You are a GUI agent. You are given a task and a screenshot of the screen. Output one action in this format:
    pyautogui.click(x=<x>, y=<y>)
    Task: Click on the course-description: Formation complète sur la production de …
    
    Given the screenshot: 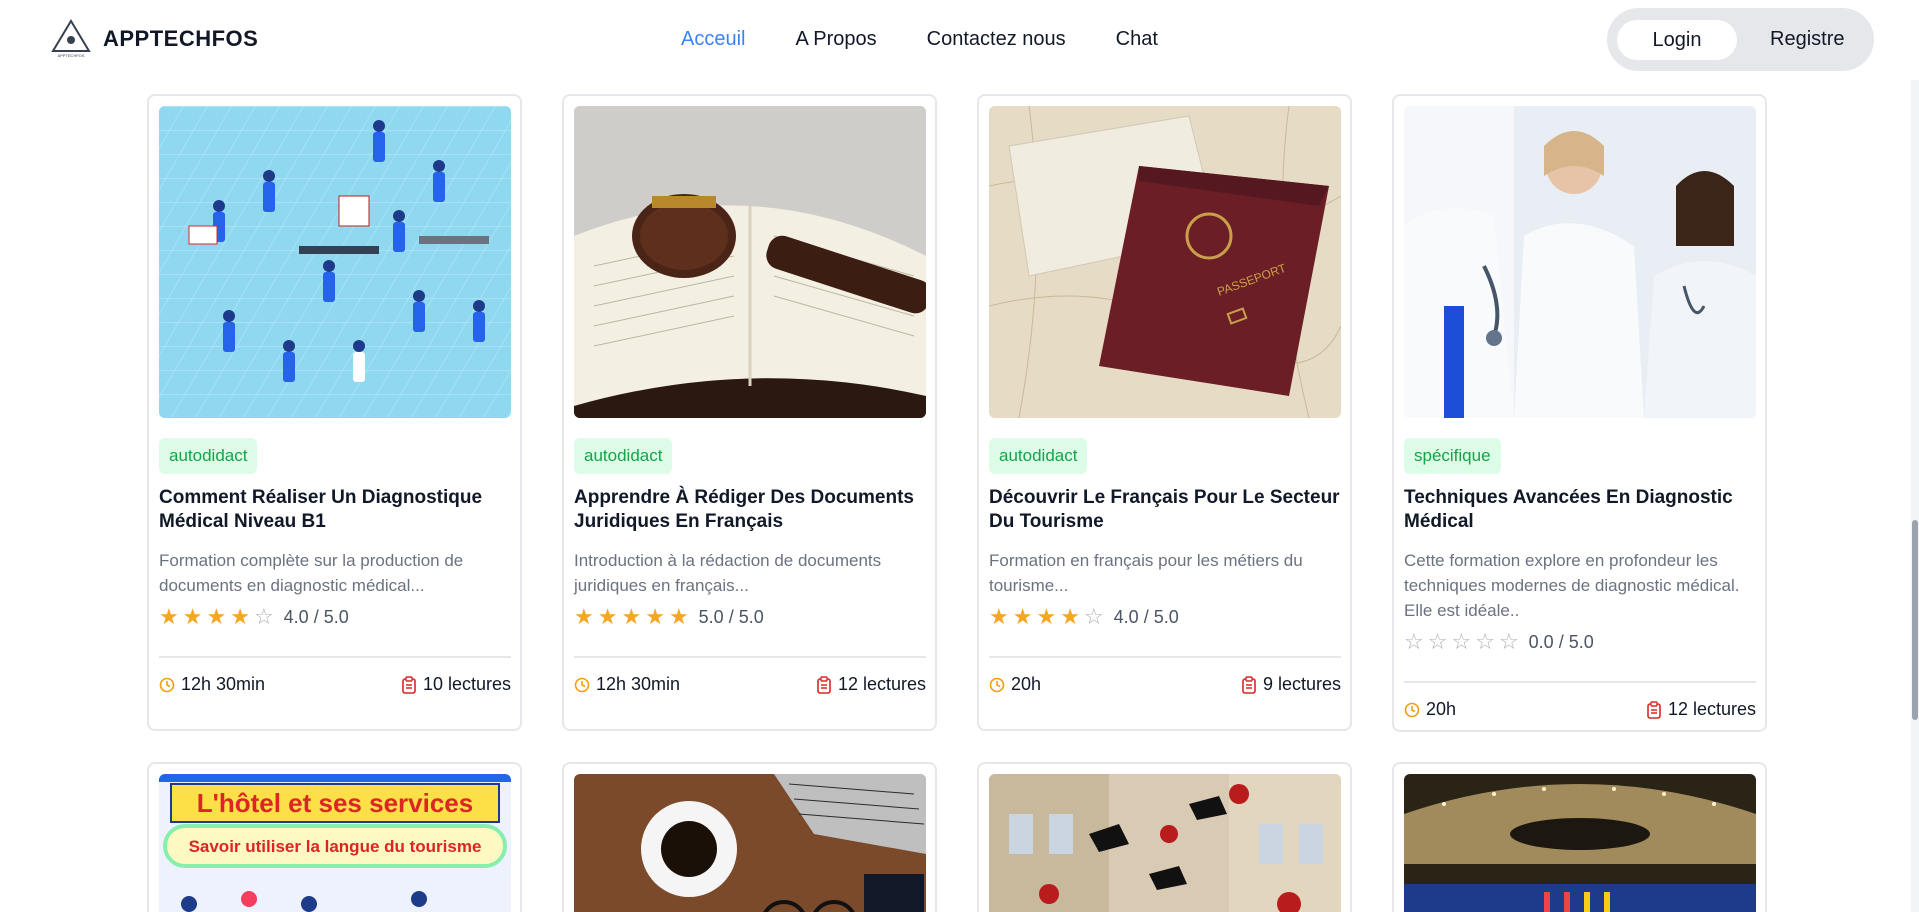 What is the action you would take?
    pyautogui.click(x=311, y=573)
    